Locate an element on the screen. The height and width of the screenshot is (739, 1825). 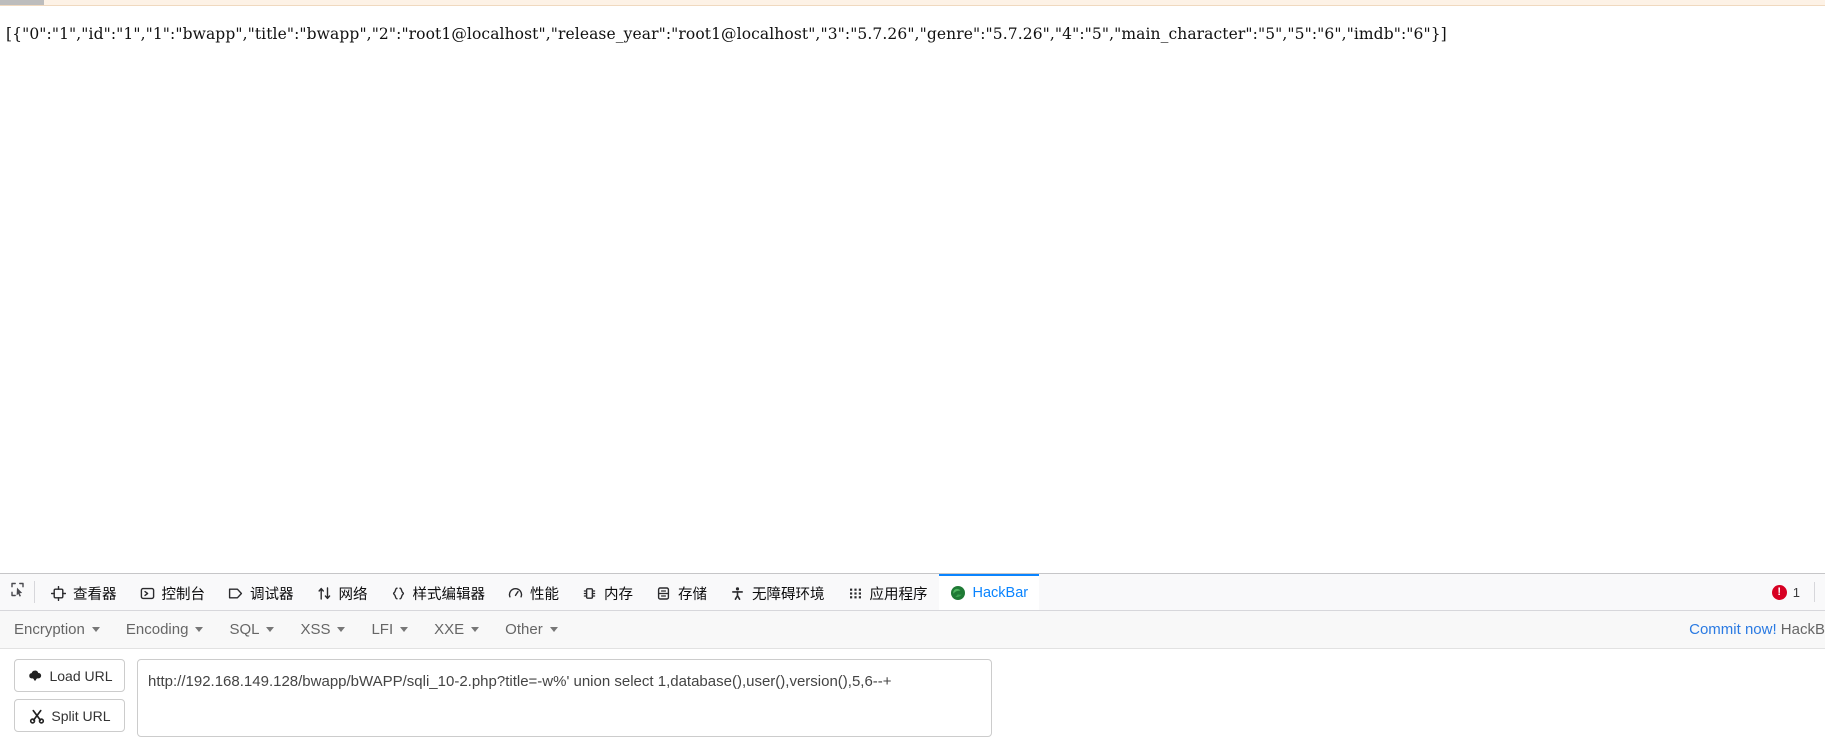
hackbar-menu-encoding-label: Encoding is located at coordinates (157, 629).